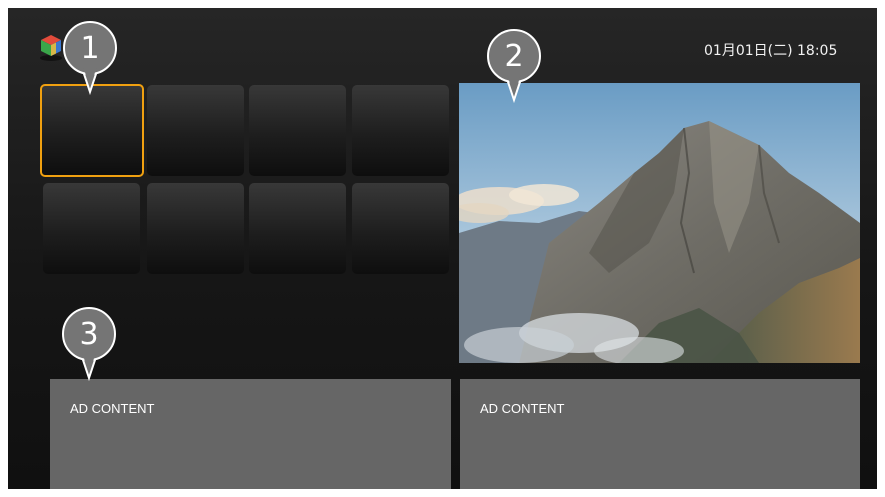  Describe the element at coordinates (89, 334) in the screenshot. I see `callout-number: 3` at that location.